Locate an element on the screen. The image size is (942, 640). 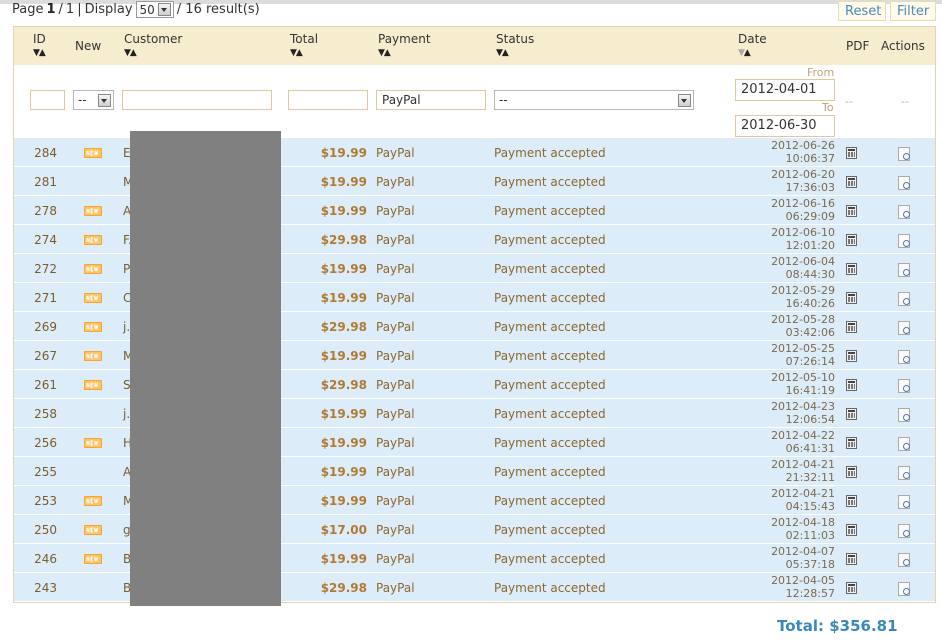
id-filter-input is located at coordinates (47, 100).